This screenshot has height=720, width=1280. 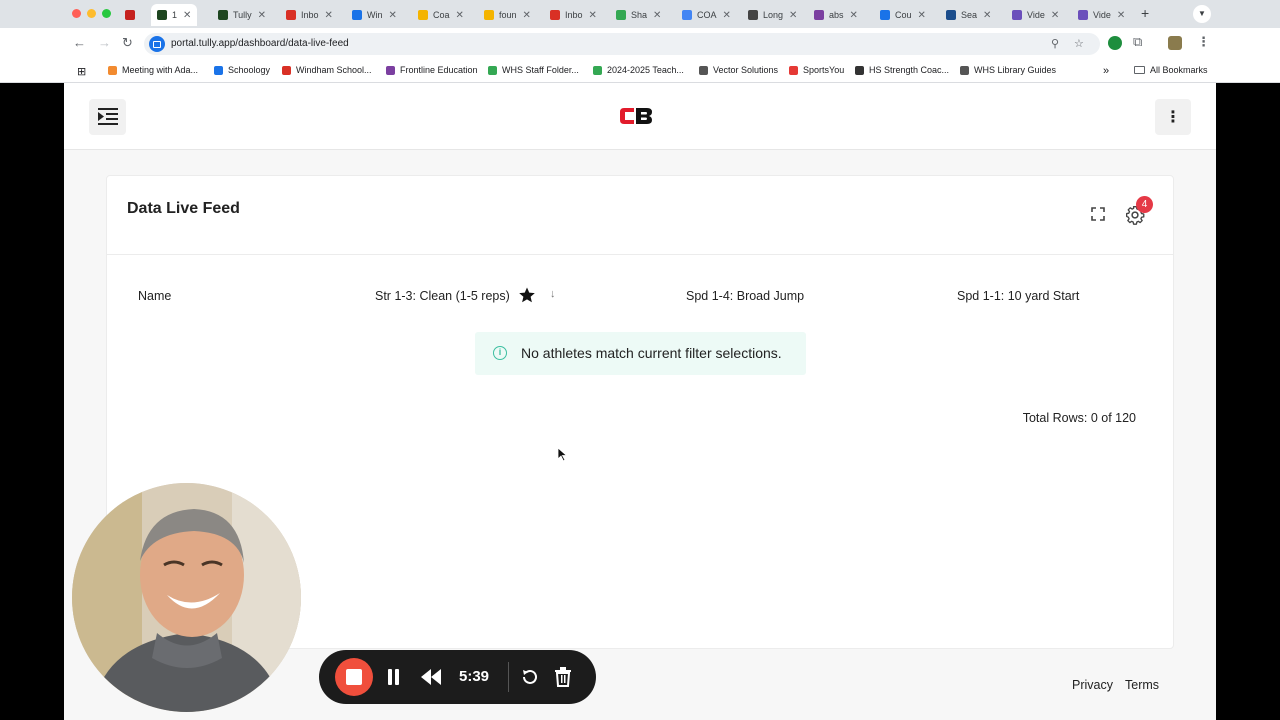 I want to click on menu-indent-icon, so click(x=107, y=116).